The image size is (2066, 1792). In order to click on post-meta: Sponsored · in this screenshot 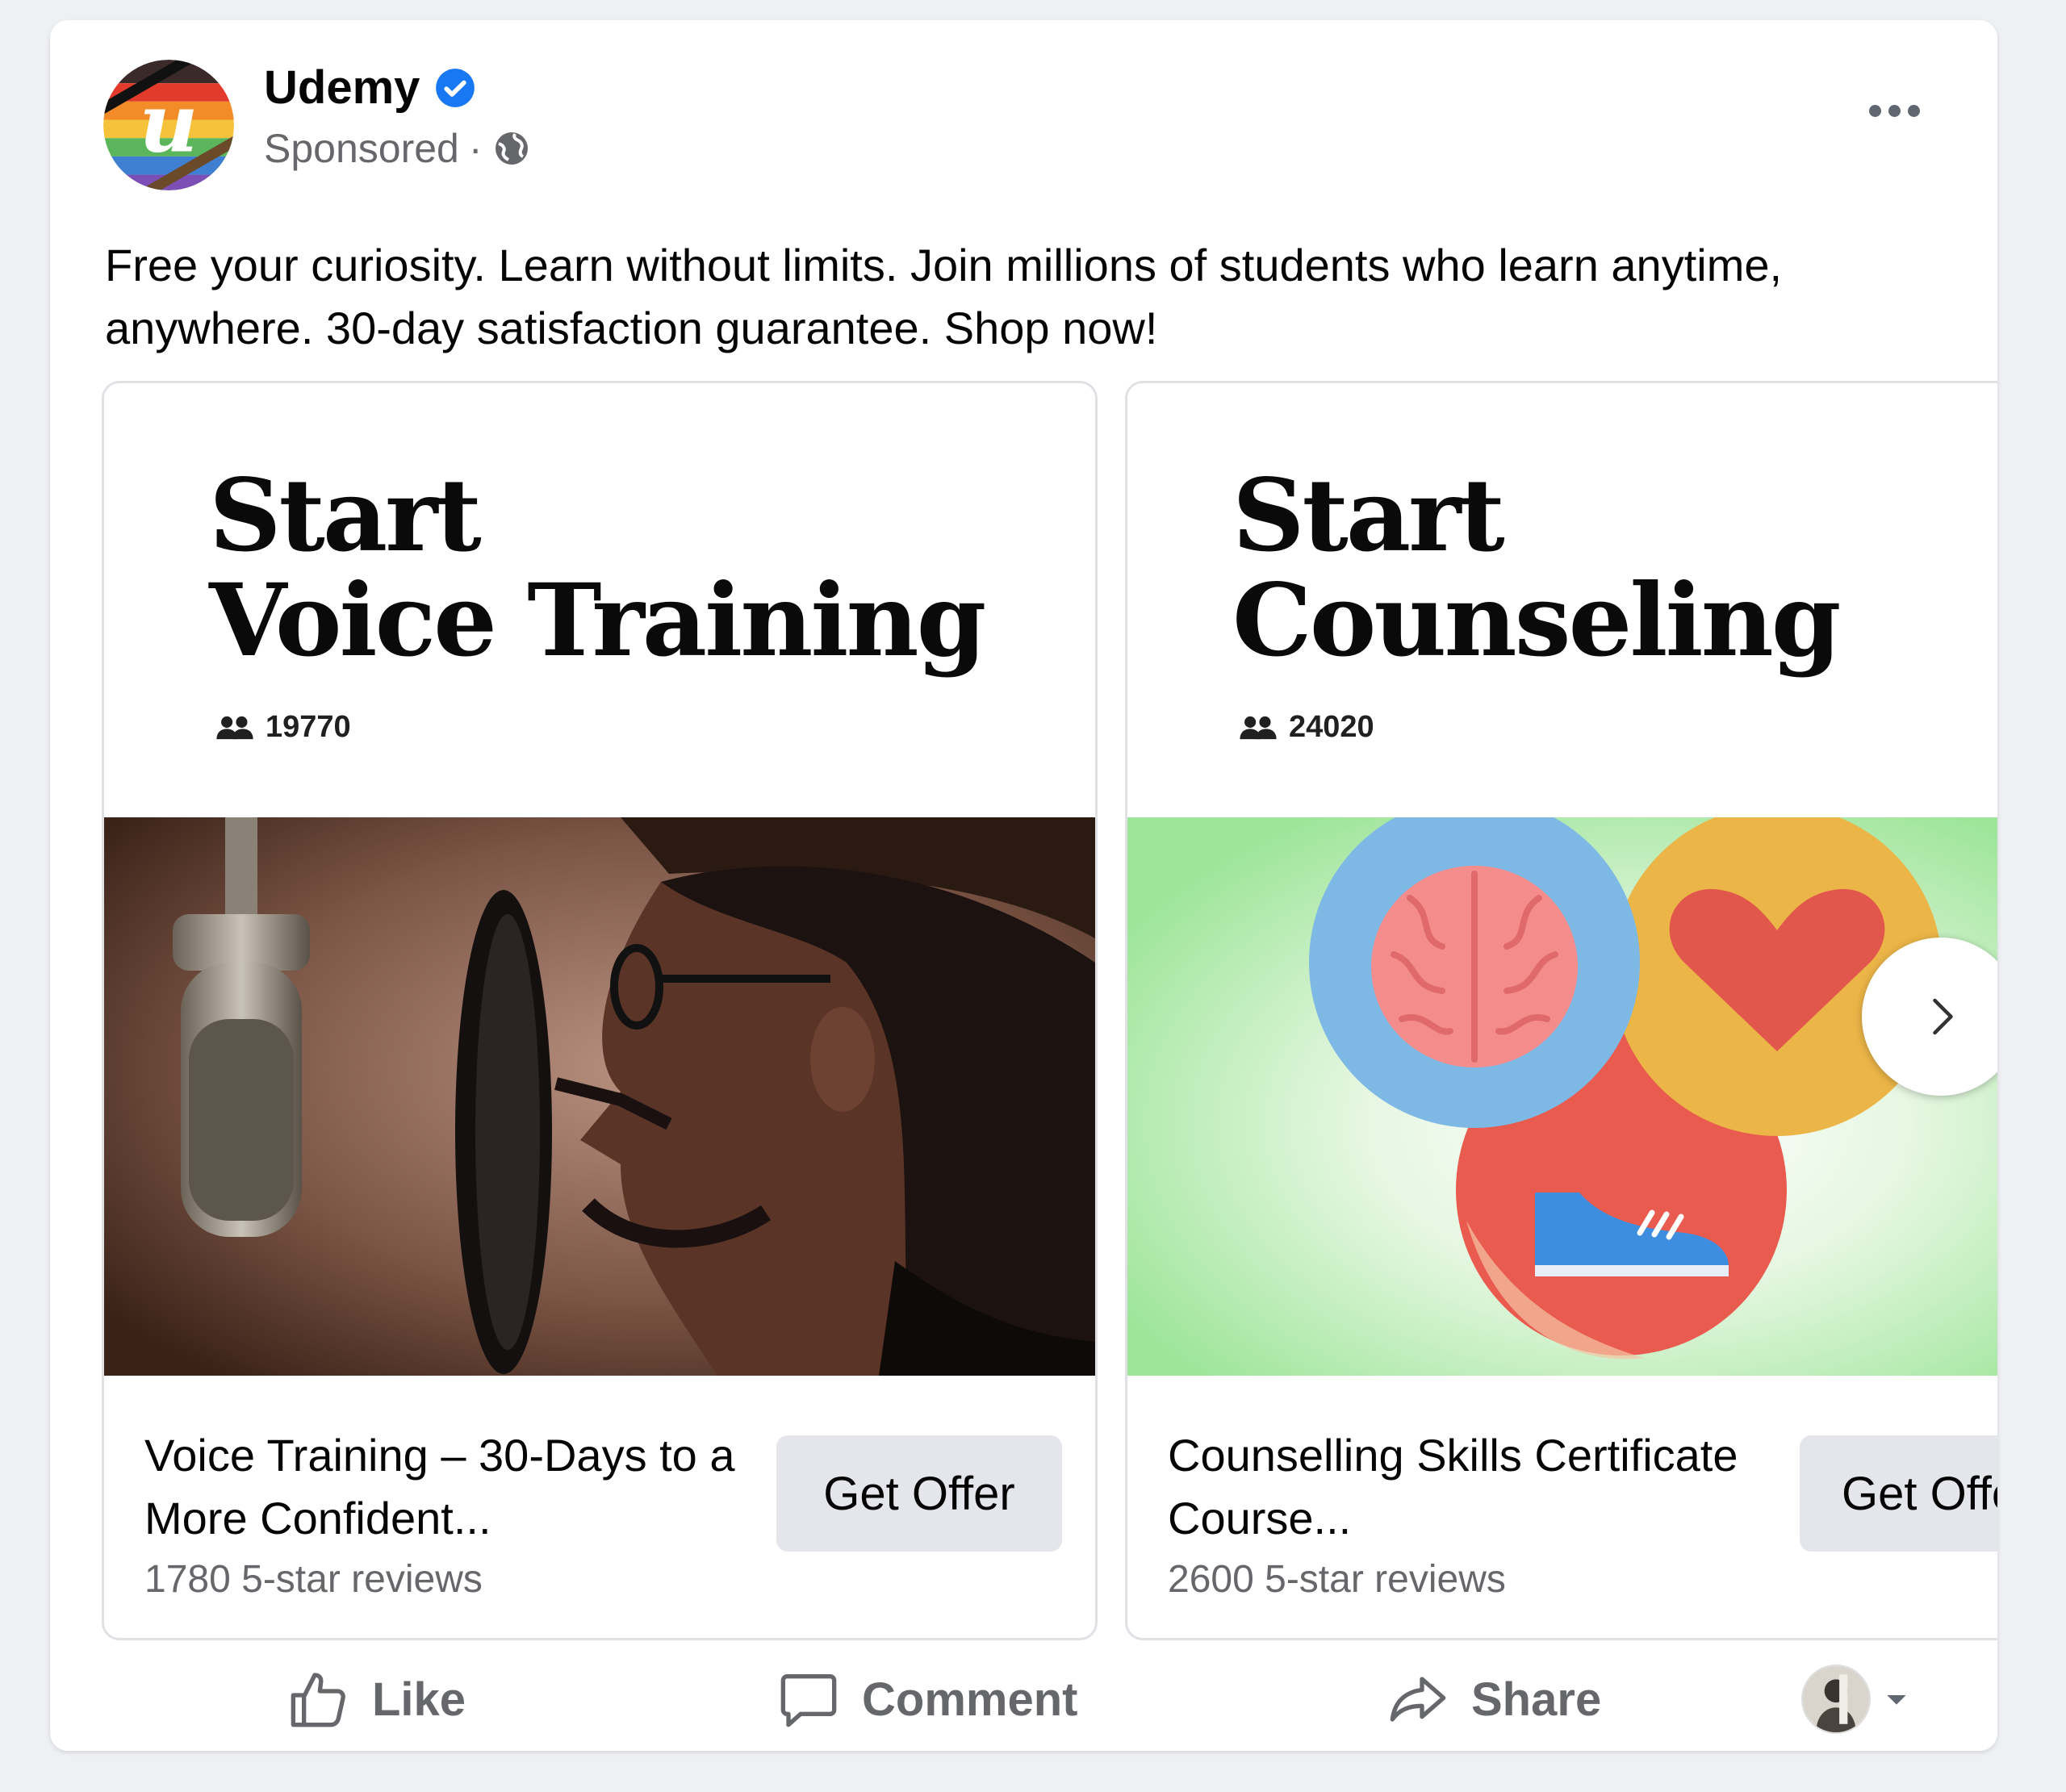, I will do `click(397, 148)`.